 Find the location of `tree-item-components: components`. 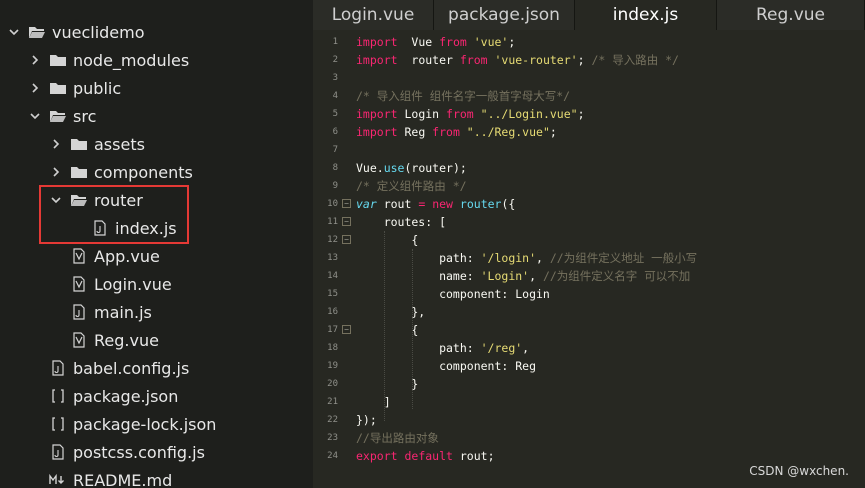

tree-item-components: components is located at coordinates (156, 172).